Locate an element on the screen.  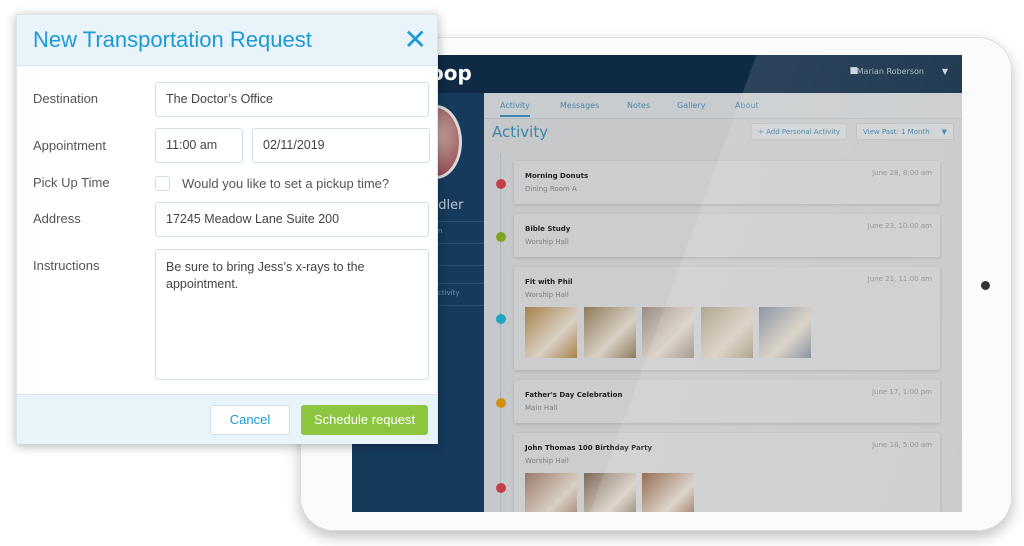
dropdown-value: View Past: 1 Month is located at coordinates (896, 132).